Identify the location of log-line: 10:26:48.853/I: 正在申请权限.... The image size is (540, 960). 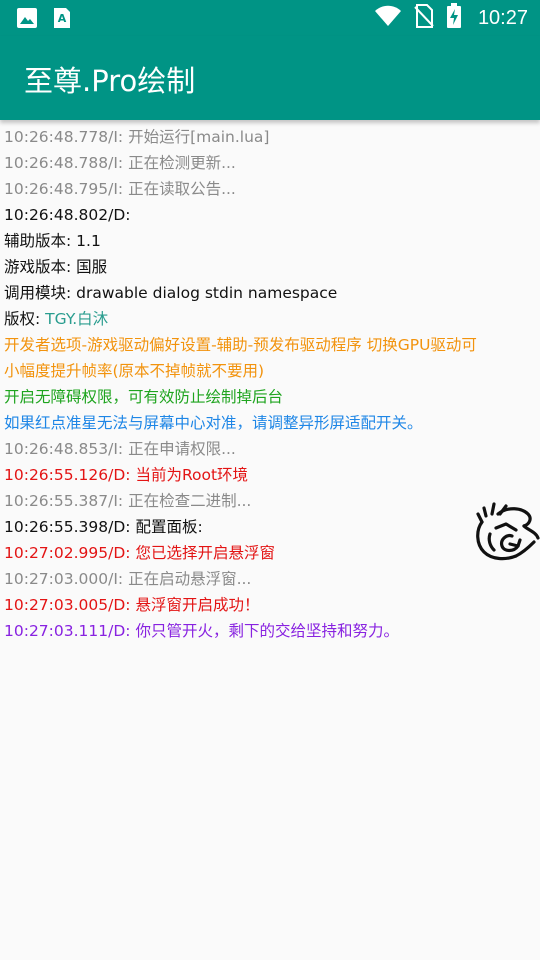
(120, 449).